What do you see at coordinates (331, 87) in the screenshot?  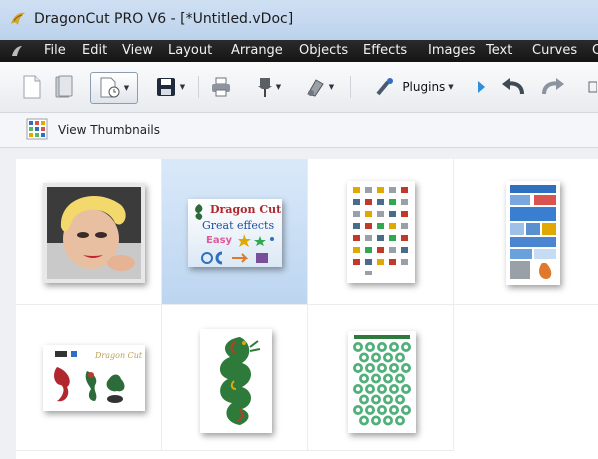 I see `eraser-dropdown-icon: ▼` at bounding box center [331, 87].